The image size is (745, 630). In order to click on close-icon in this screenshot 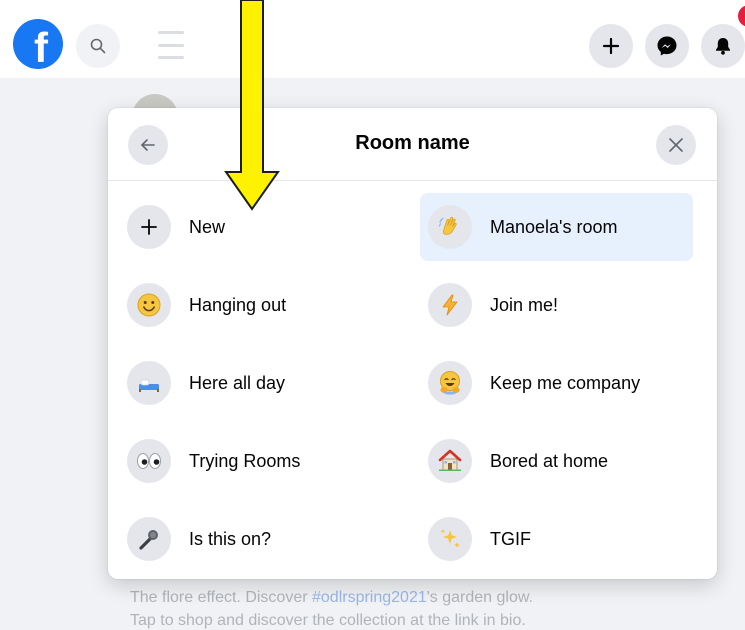, I will do `click(676, 145)`.